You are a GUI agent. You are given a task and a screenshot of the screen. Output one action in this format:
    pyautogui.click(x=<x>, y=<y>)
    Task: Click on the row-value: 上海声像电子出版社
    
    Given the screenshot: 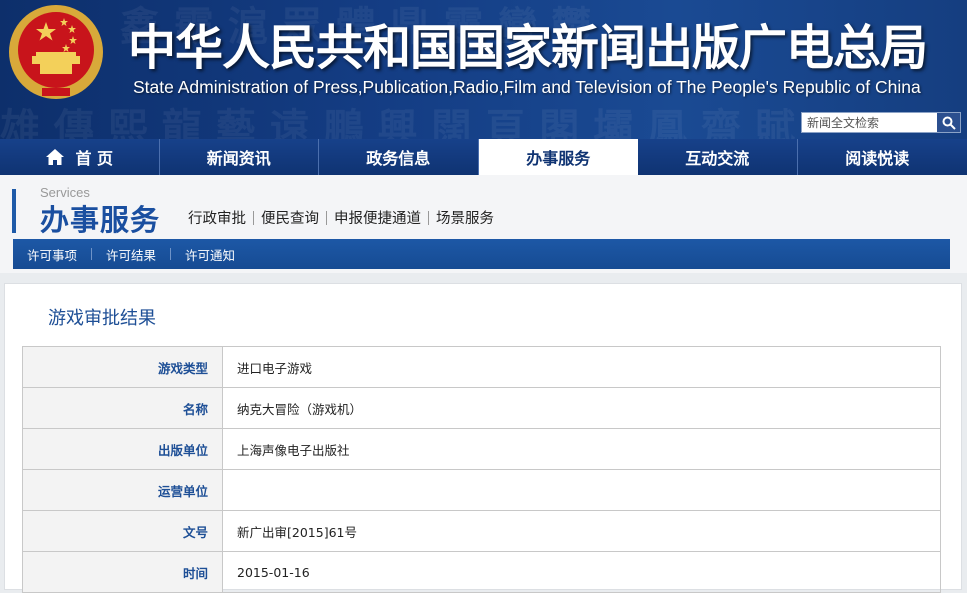 What is the action you would take?
    pyautogui.click(x=582, y=449)
    